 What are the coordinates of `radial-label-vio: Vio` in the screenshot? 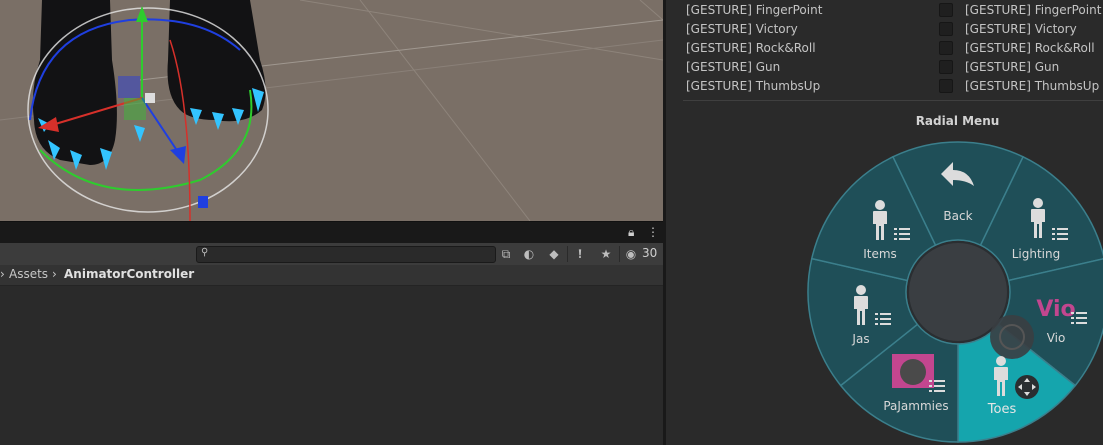 It's located at (1056, 338).